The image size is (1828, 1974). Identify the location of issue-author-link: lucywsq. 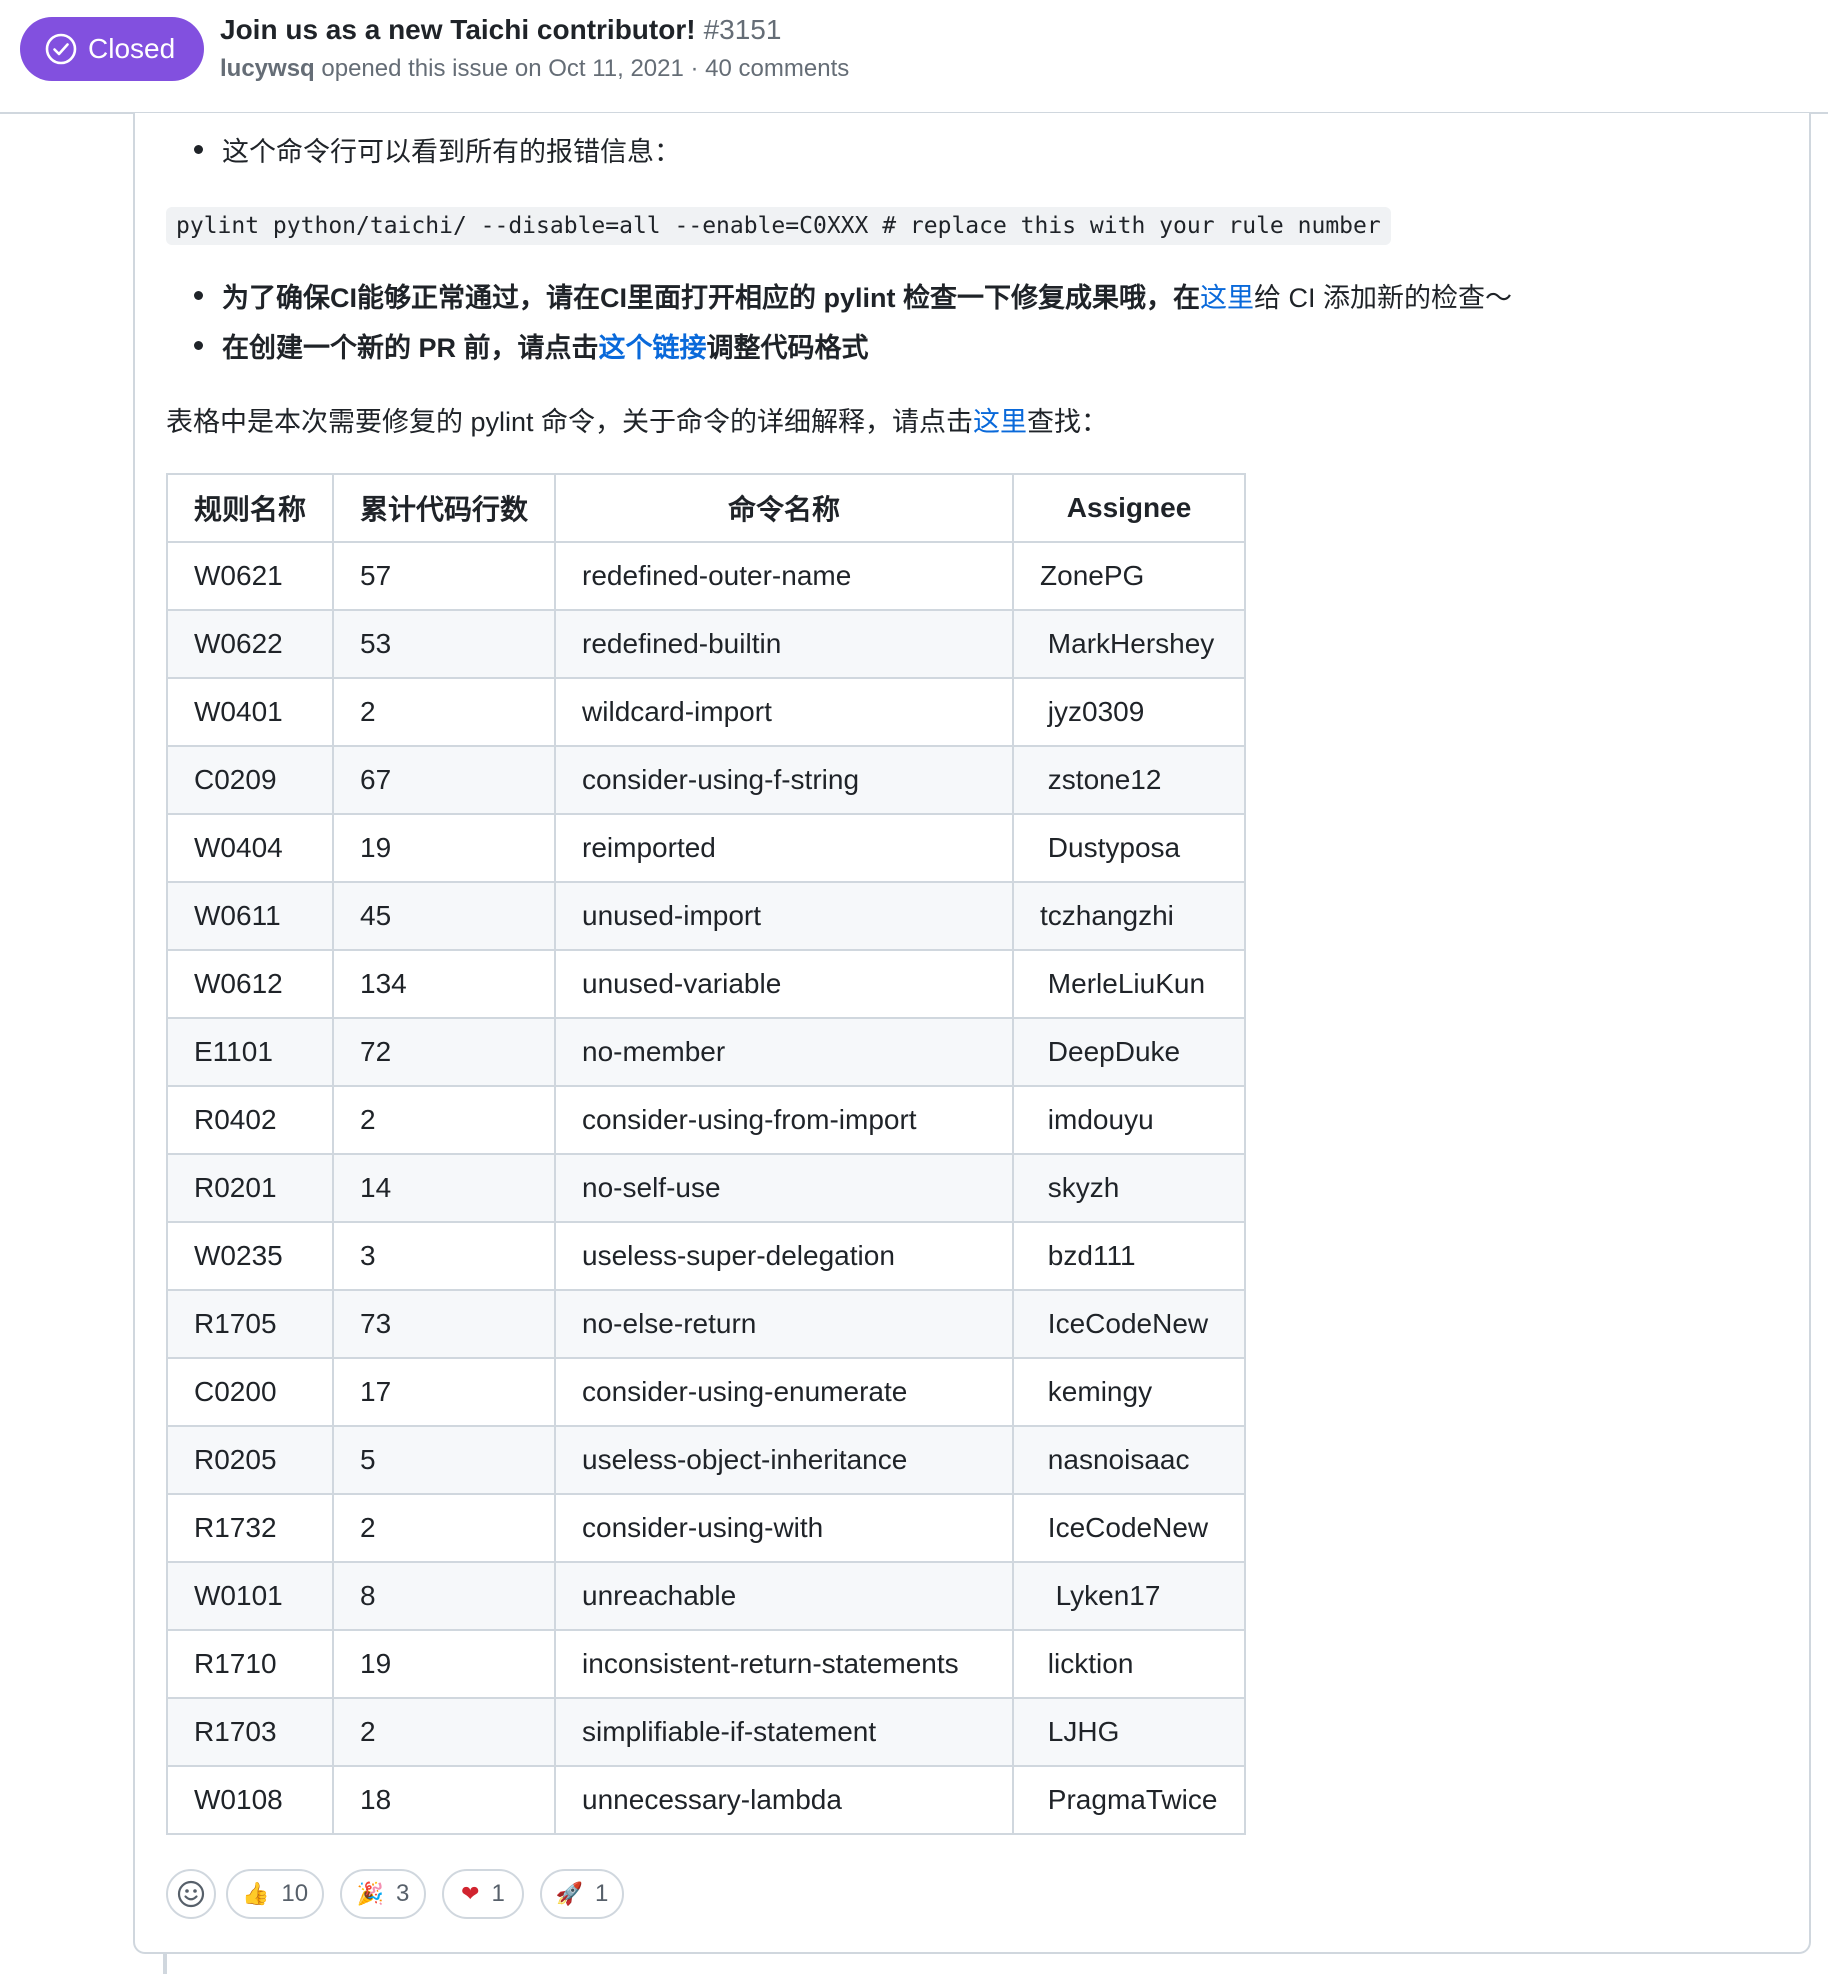
(267, 68).